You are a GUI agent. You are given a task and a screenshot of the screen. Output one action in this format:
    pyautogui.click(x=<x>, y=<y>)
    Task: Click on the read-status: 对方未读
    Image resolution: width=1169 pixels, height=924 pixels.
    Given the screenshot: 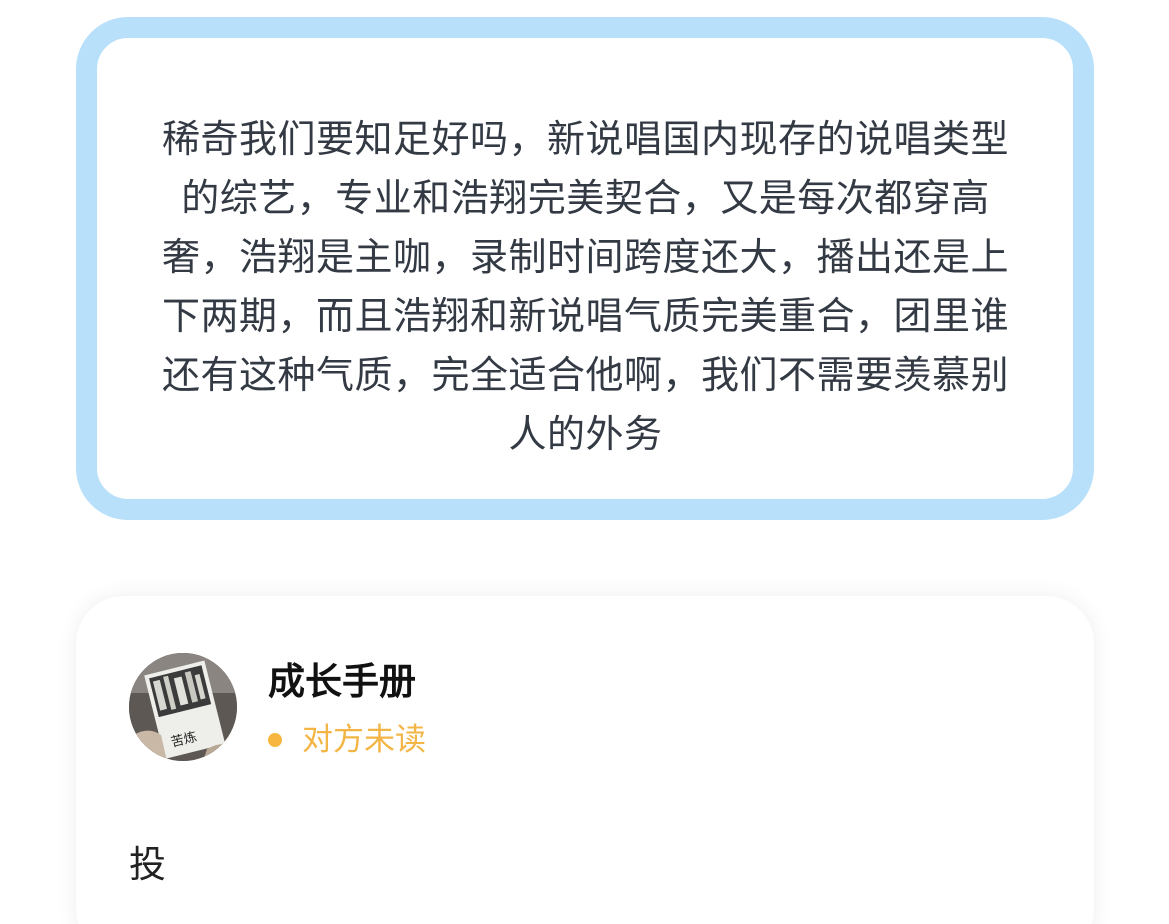 What is the action you would take?
    pyautogui.click(x=347, y=740)
    